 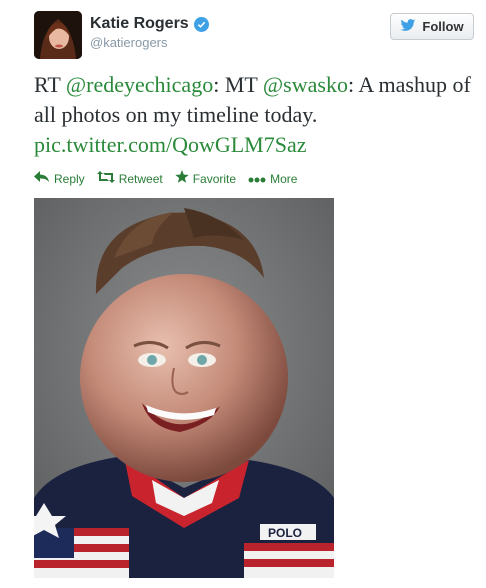 What do you see at coordinates (140, 178) in the screenshot?
I see `retweet-label: Retweet` at bounding box center [140, 178].